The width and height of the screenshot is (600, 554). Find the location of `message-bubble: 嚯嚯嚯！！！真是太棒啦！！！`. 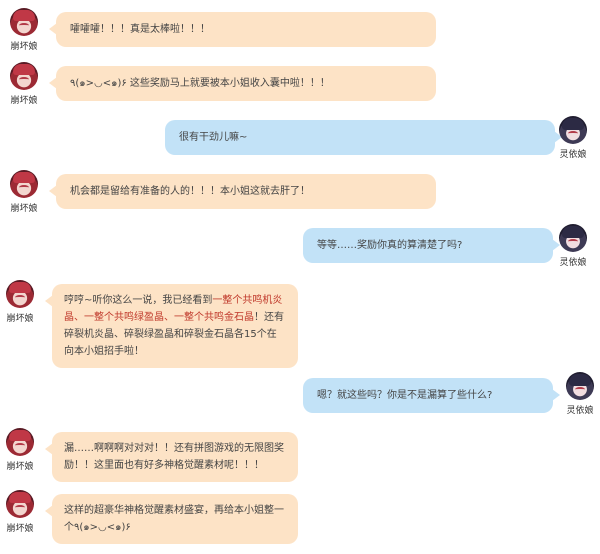

message-bubble: 嚯嚯嚯！！！真是太棒啦！！！ is located at coordinates (242, 29).